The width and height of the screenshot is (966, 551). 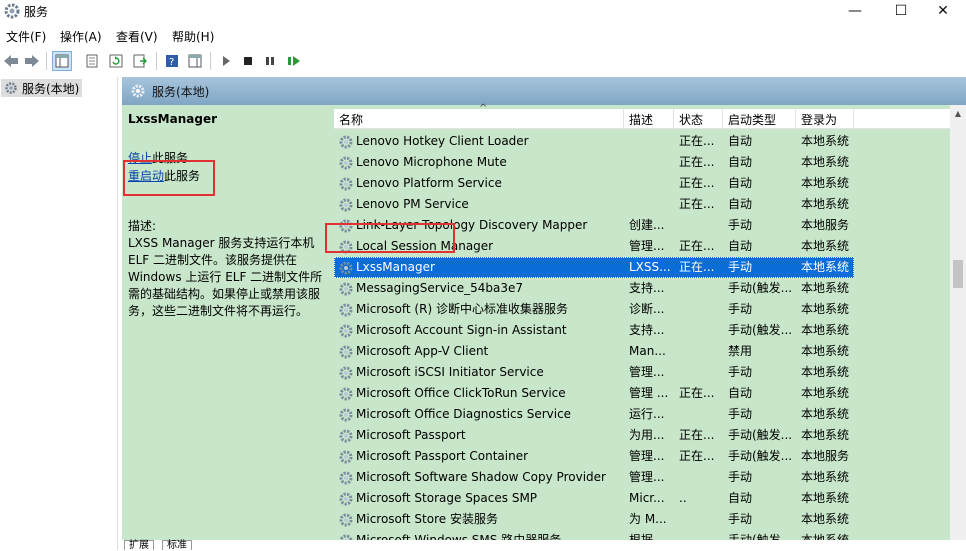 I want to click on menu-file: 文件(F), so click(x=26, y=36).